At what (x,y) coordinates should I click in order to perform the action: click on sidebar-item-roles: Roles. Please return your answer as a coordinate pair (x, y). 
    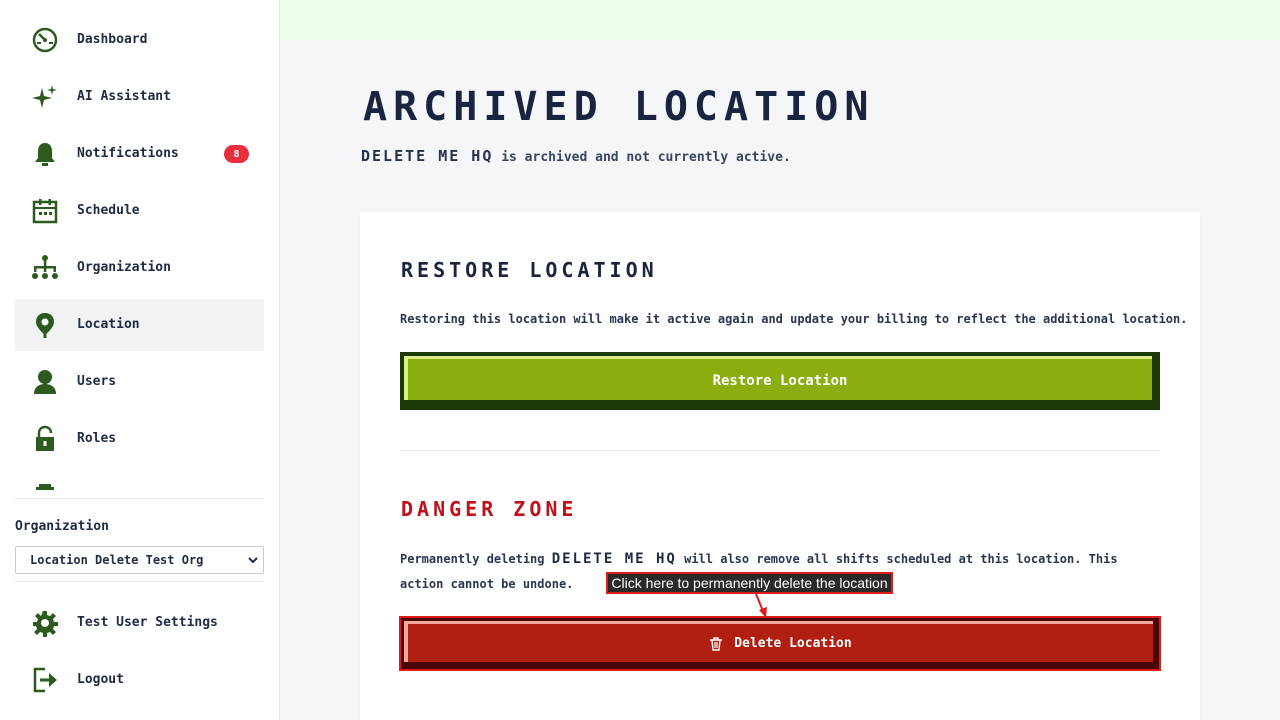
    Looking at the image, I should click on (139, 439).